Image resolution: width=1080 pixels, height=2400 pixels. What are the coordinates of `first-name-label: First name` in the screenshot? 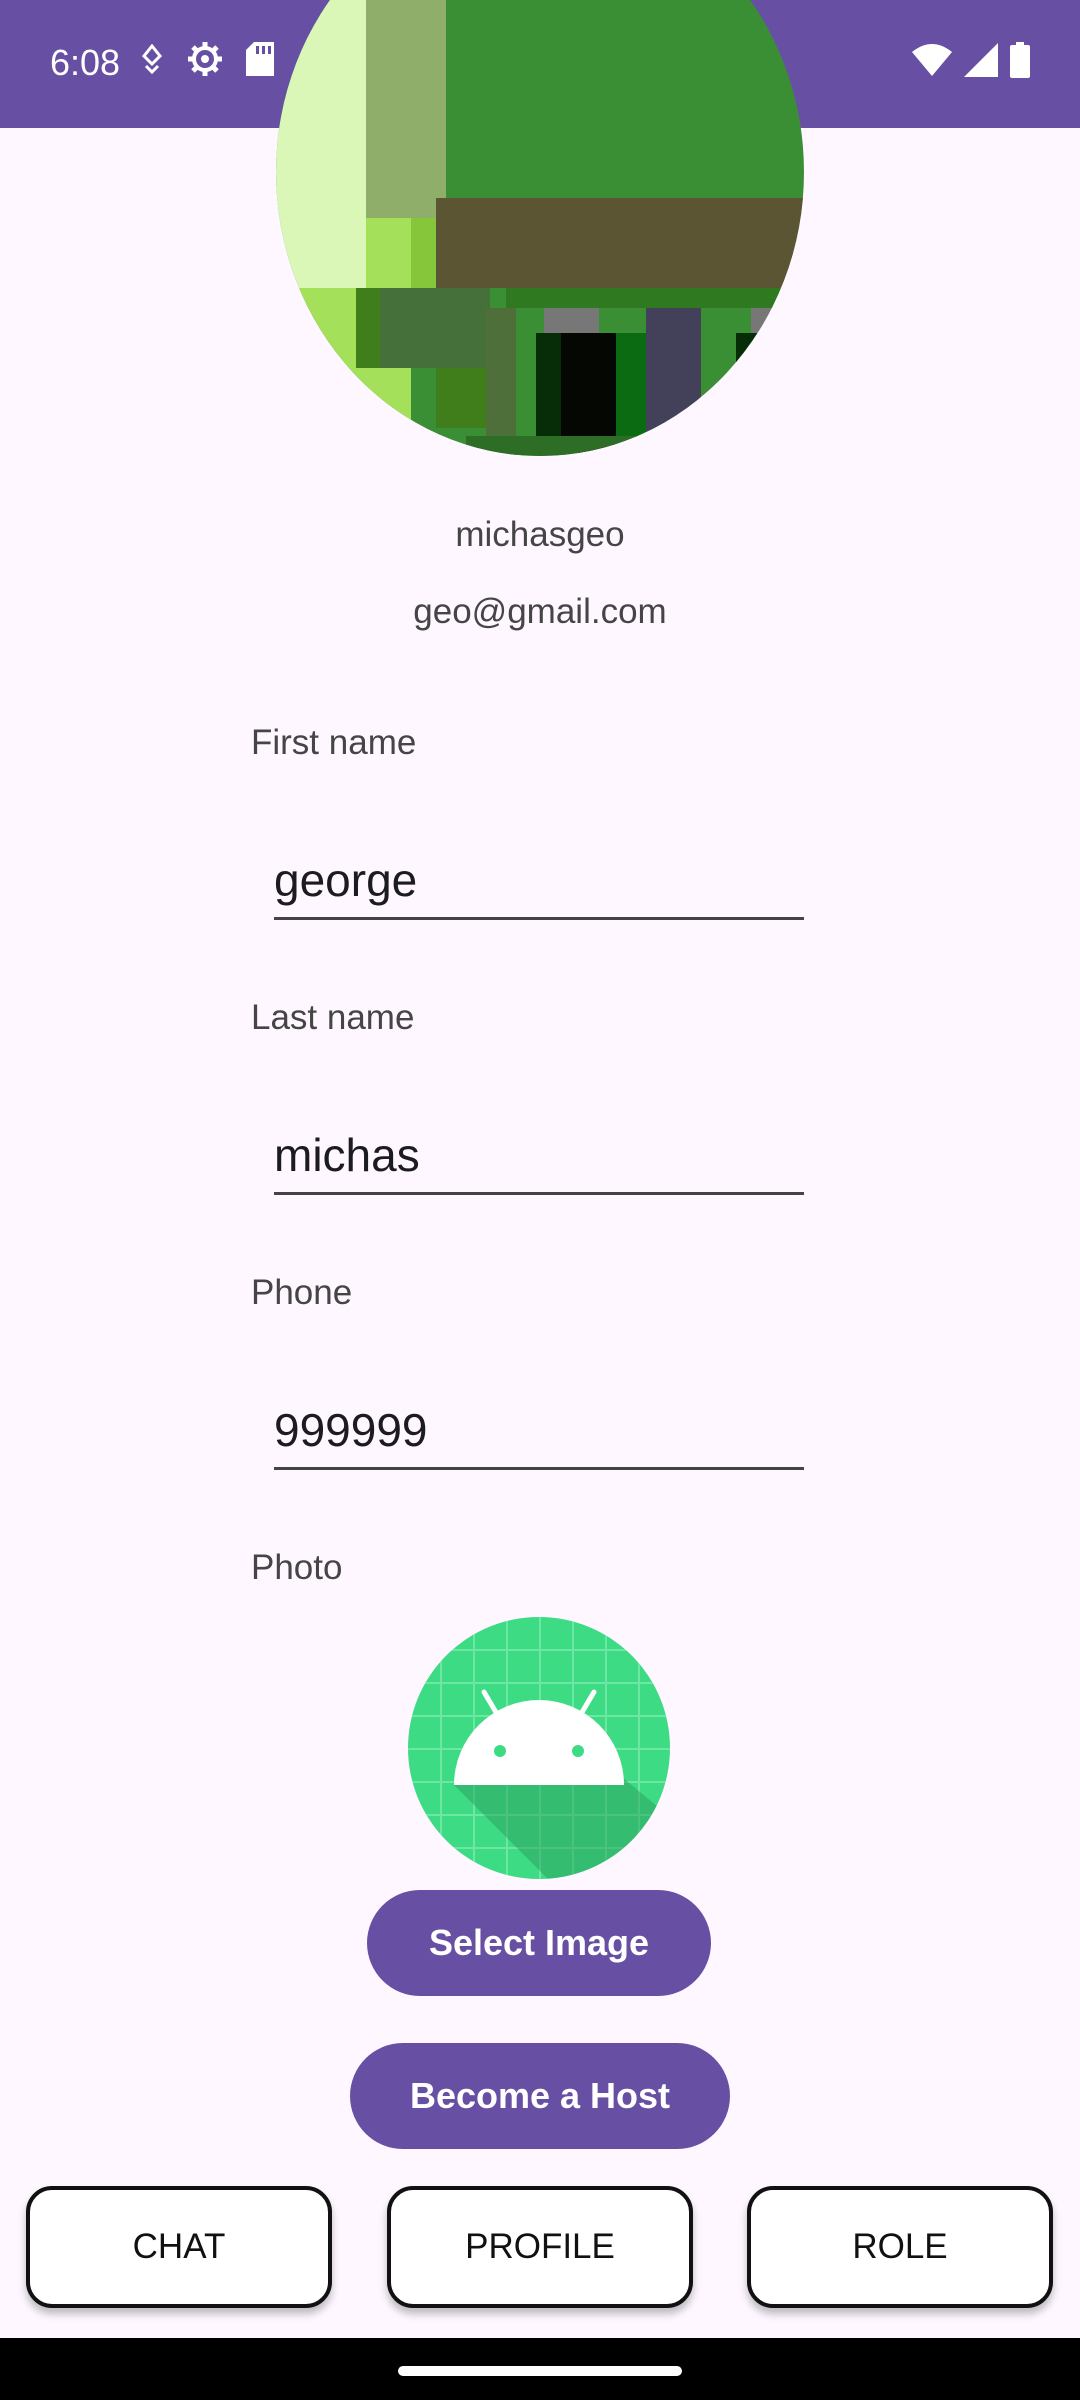 It's located at (334, 742).